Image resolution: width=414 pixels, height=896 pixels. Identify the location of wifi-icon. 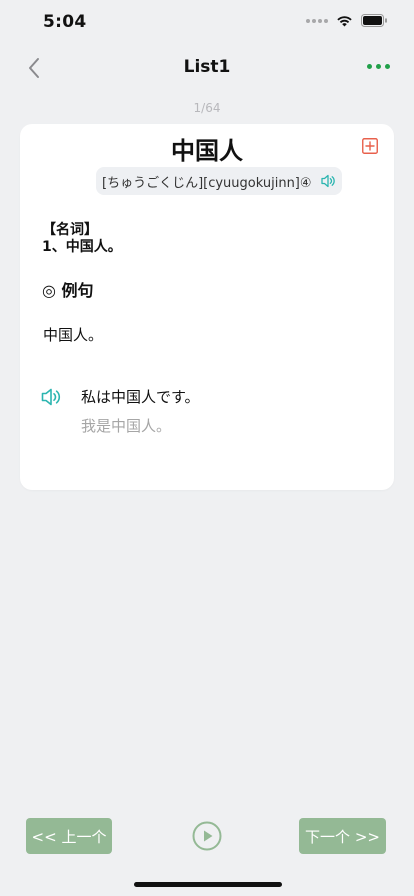
(344, 21).